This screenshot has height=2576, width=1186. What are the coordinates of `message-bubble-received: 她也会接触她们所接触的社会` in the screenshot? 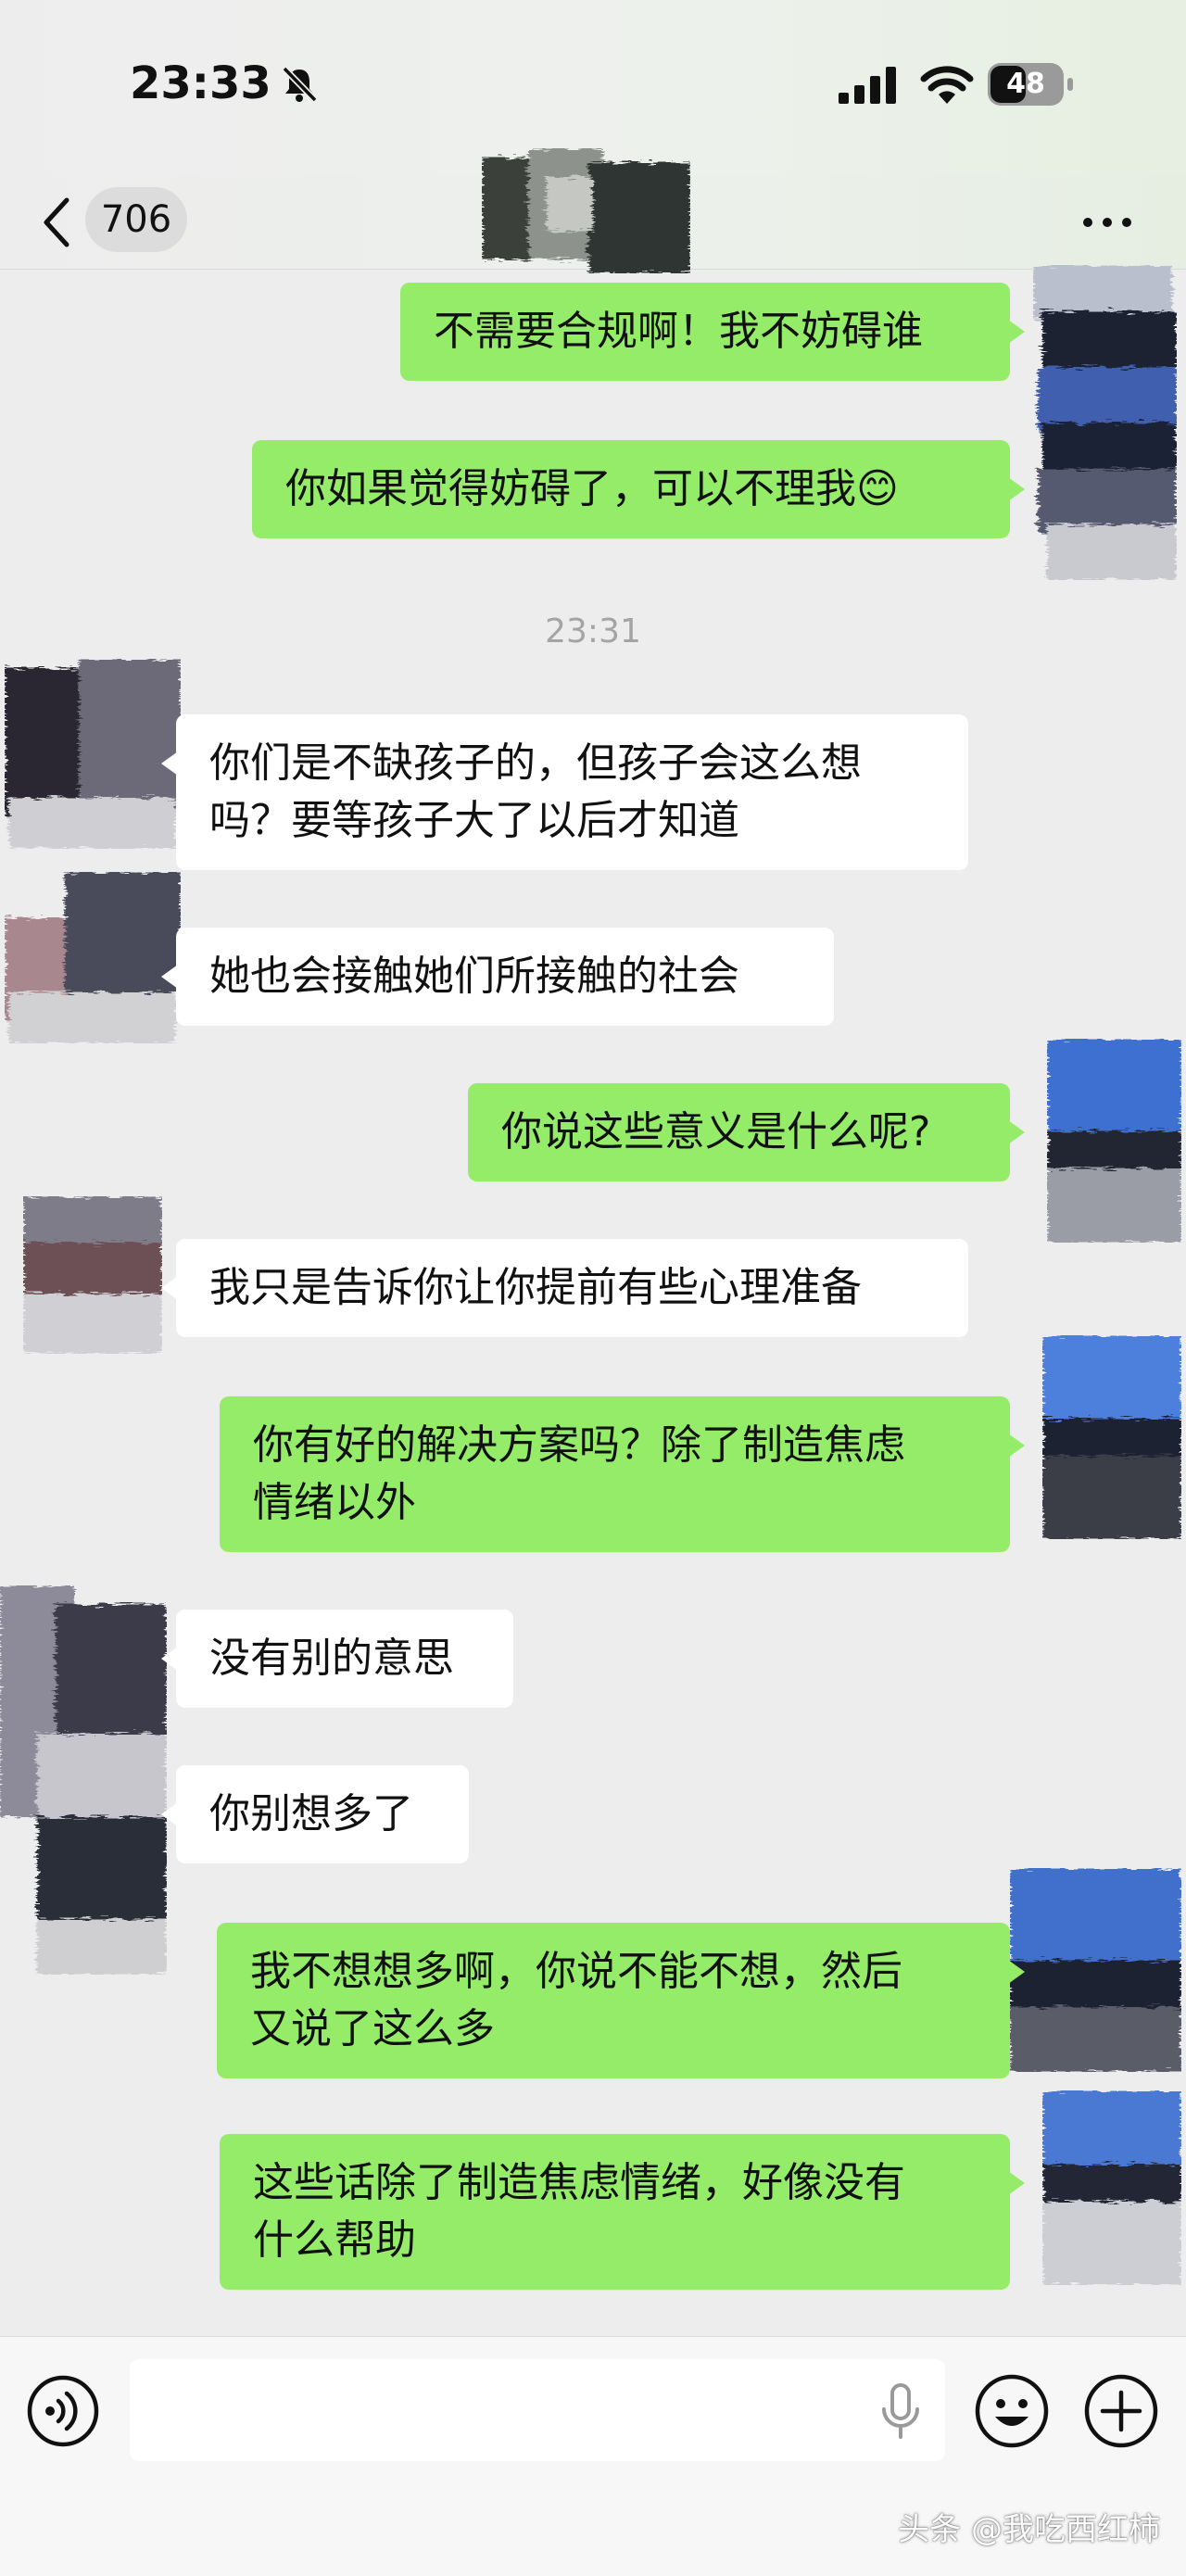 It's located at (497, 977).